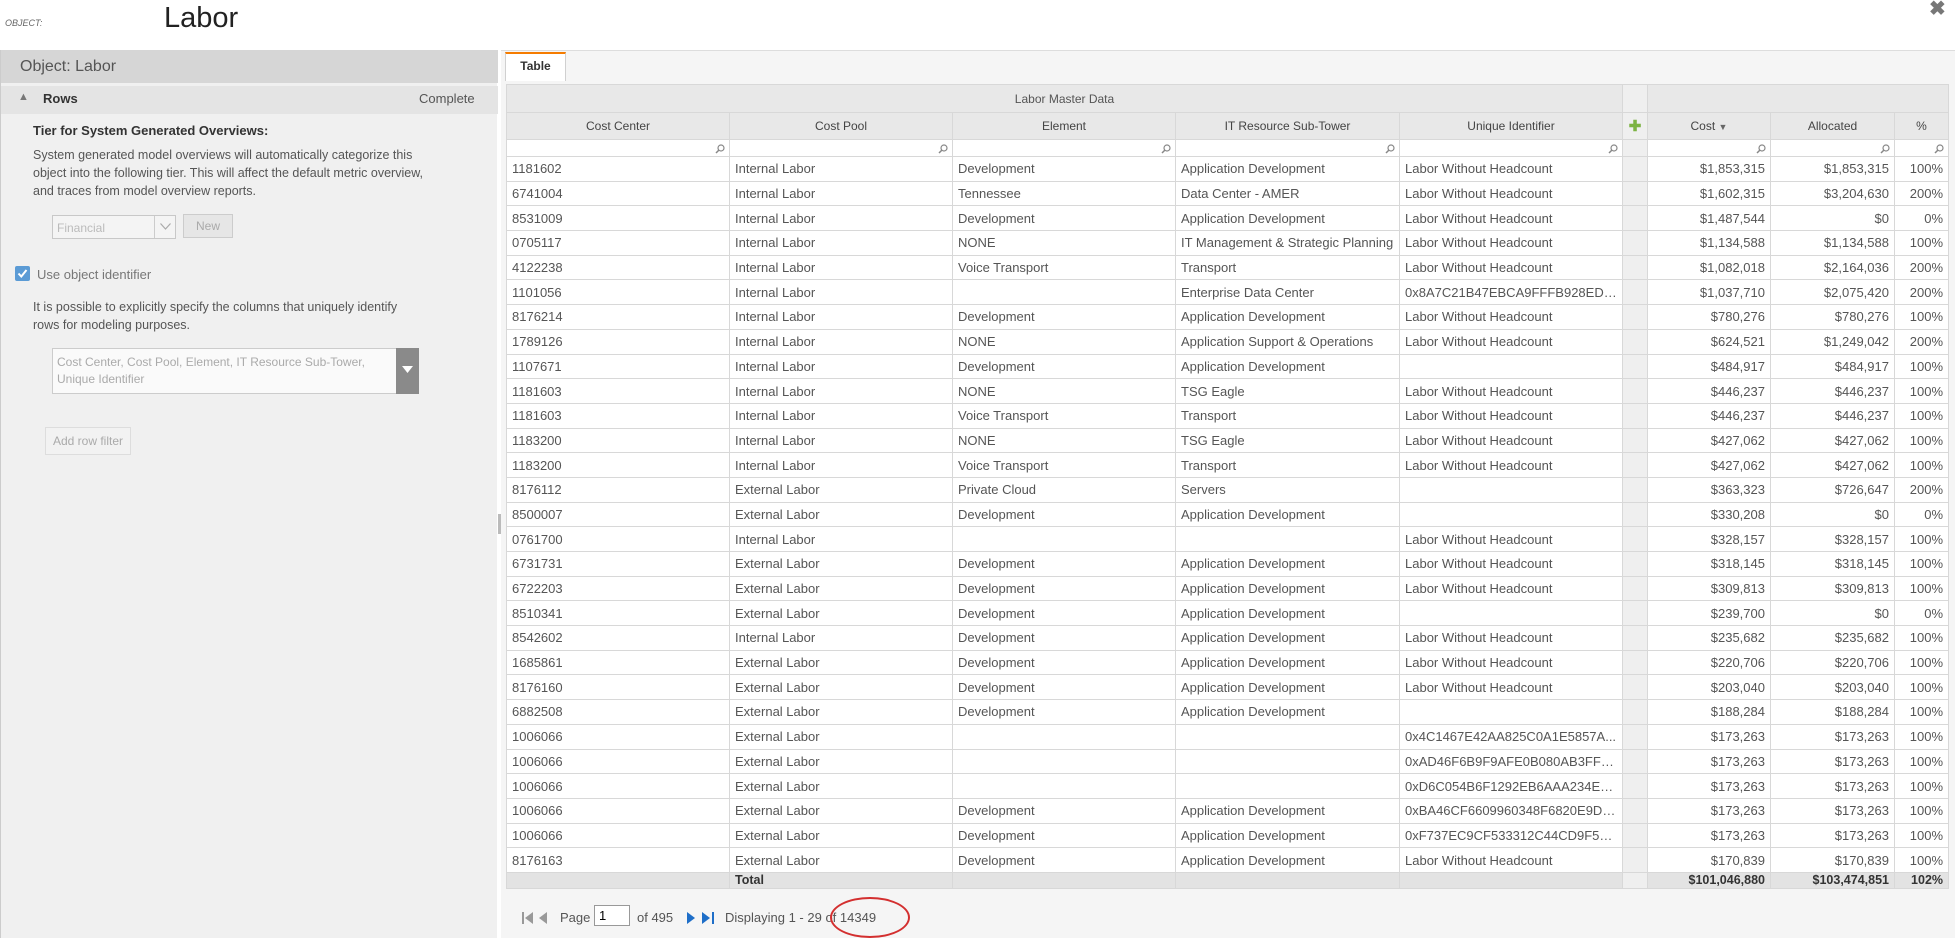 The image size is (1955, 940). Describe the element at coordinates (1709, 366) in the screenshot. I see `cost-cell: $484,917` at that location.